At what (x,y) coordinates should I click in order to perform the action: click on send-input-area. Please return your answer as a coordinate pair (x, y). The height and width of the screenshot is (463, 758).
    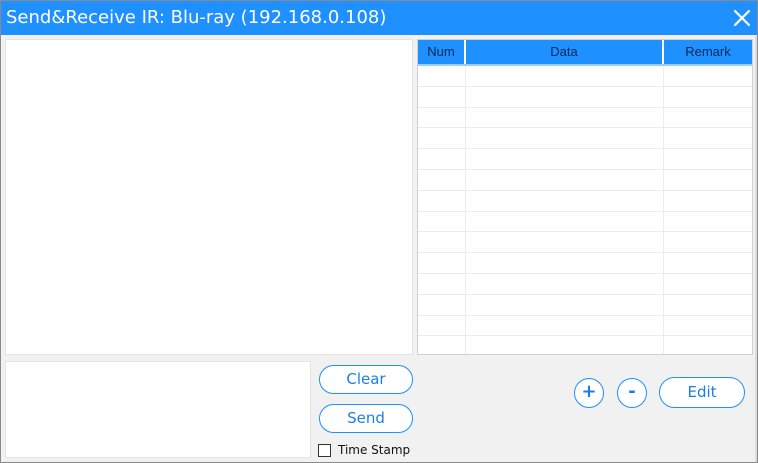
    Looking at the image, I should click on (158, 409).